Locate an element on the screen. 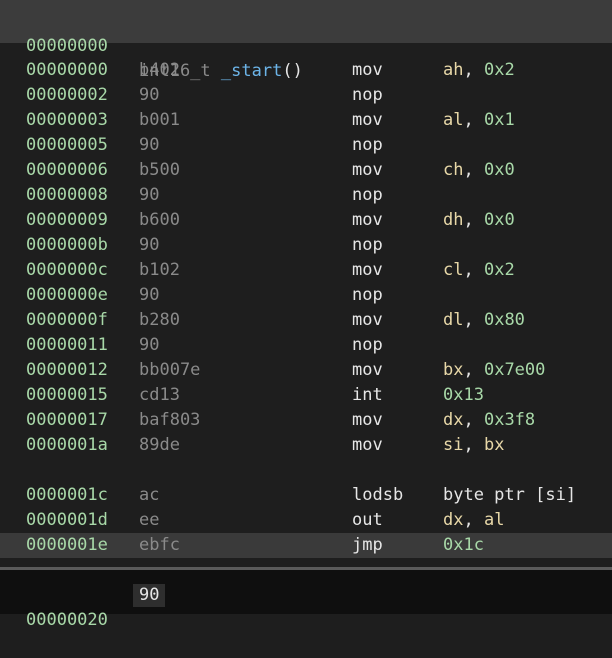  hex-address: 00000020 is located at coordinates (67, 620).